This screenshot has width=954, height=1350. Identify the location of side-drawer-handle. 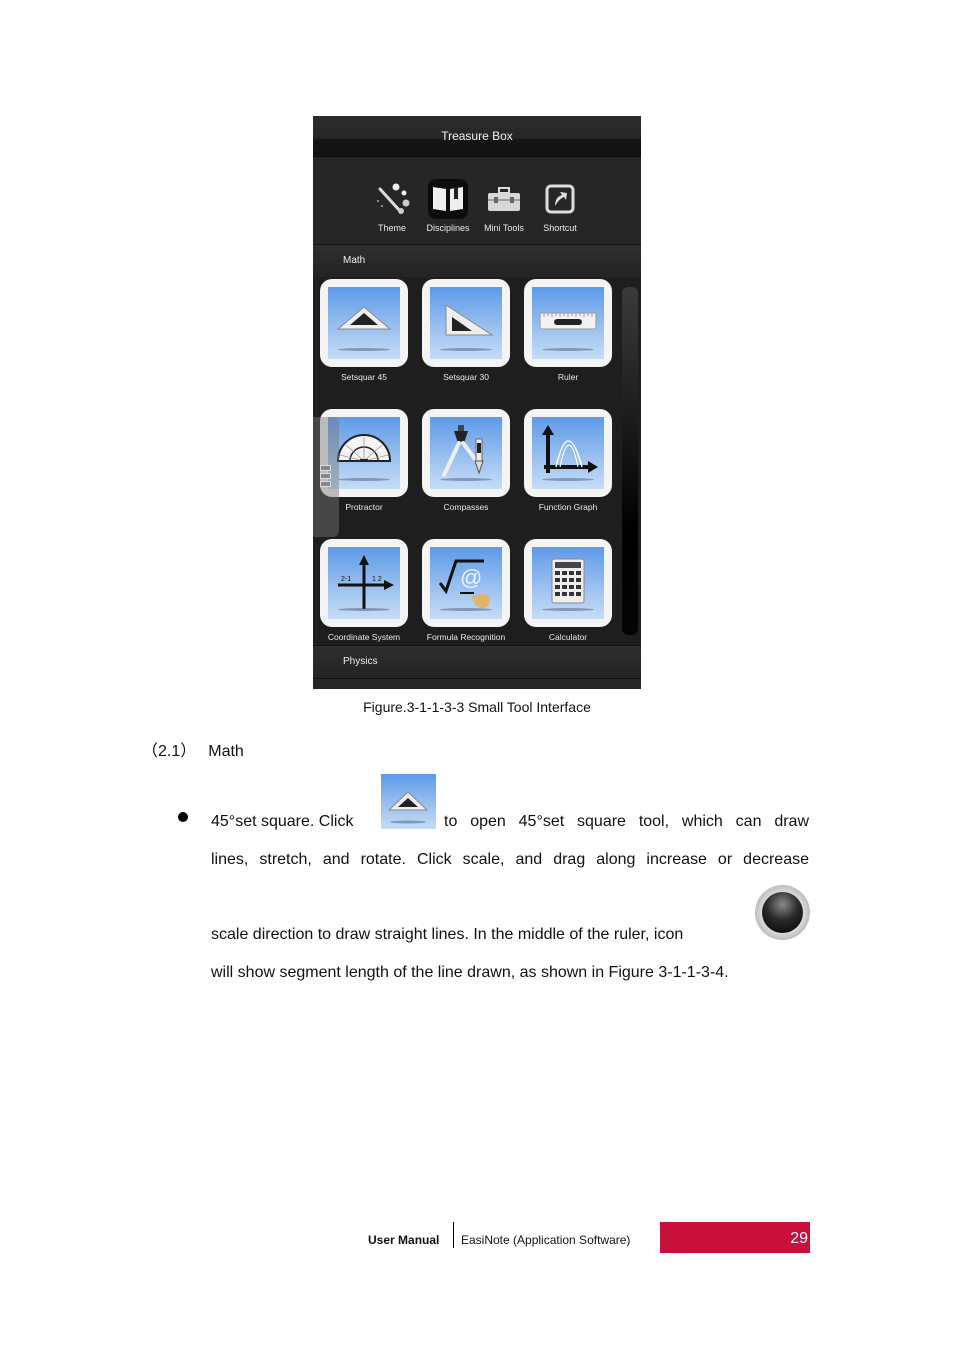
(326, 477).